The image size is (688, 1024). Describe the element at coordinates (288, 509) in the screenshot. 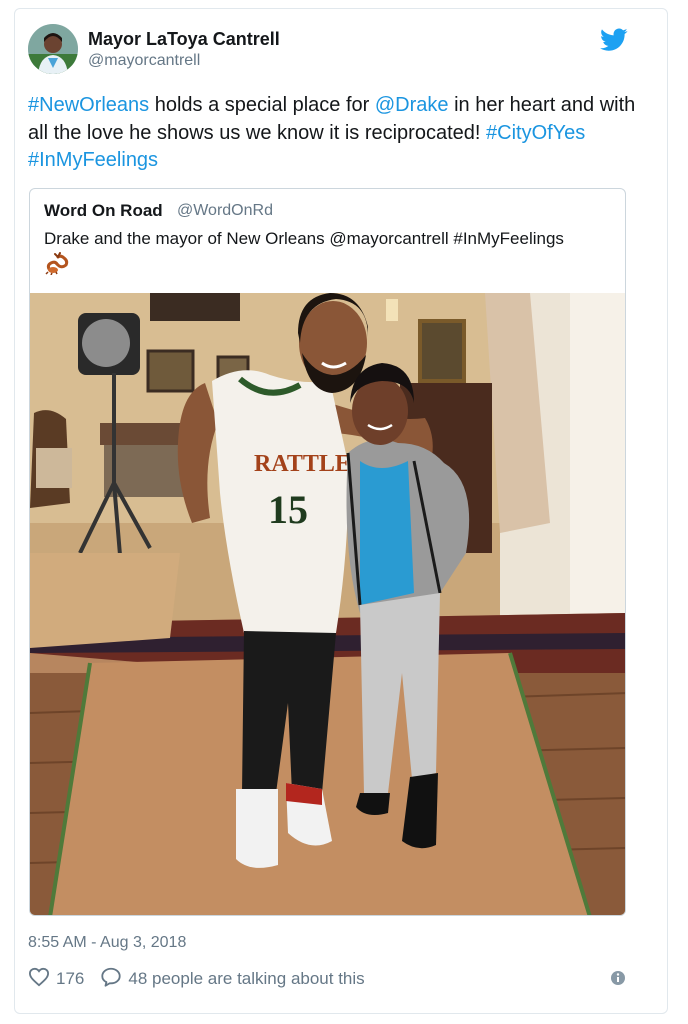

I see `svg-text: 15` at that location.